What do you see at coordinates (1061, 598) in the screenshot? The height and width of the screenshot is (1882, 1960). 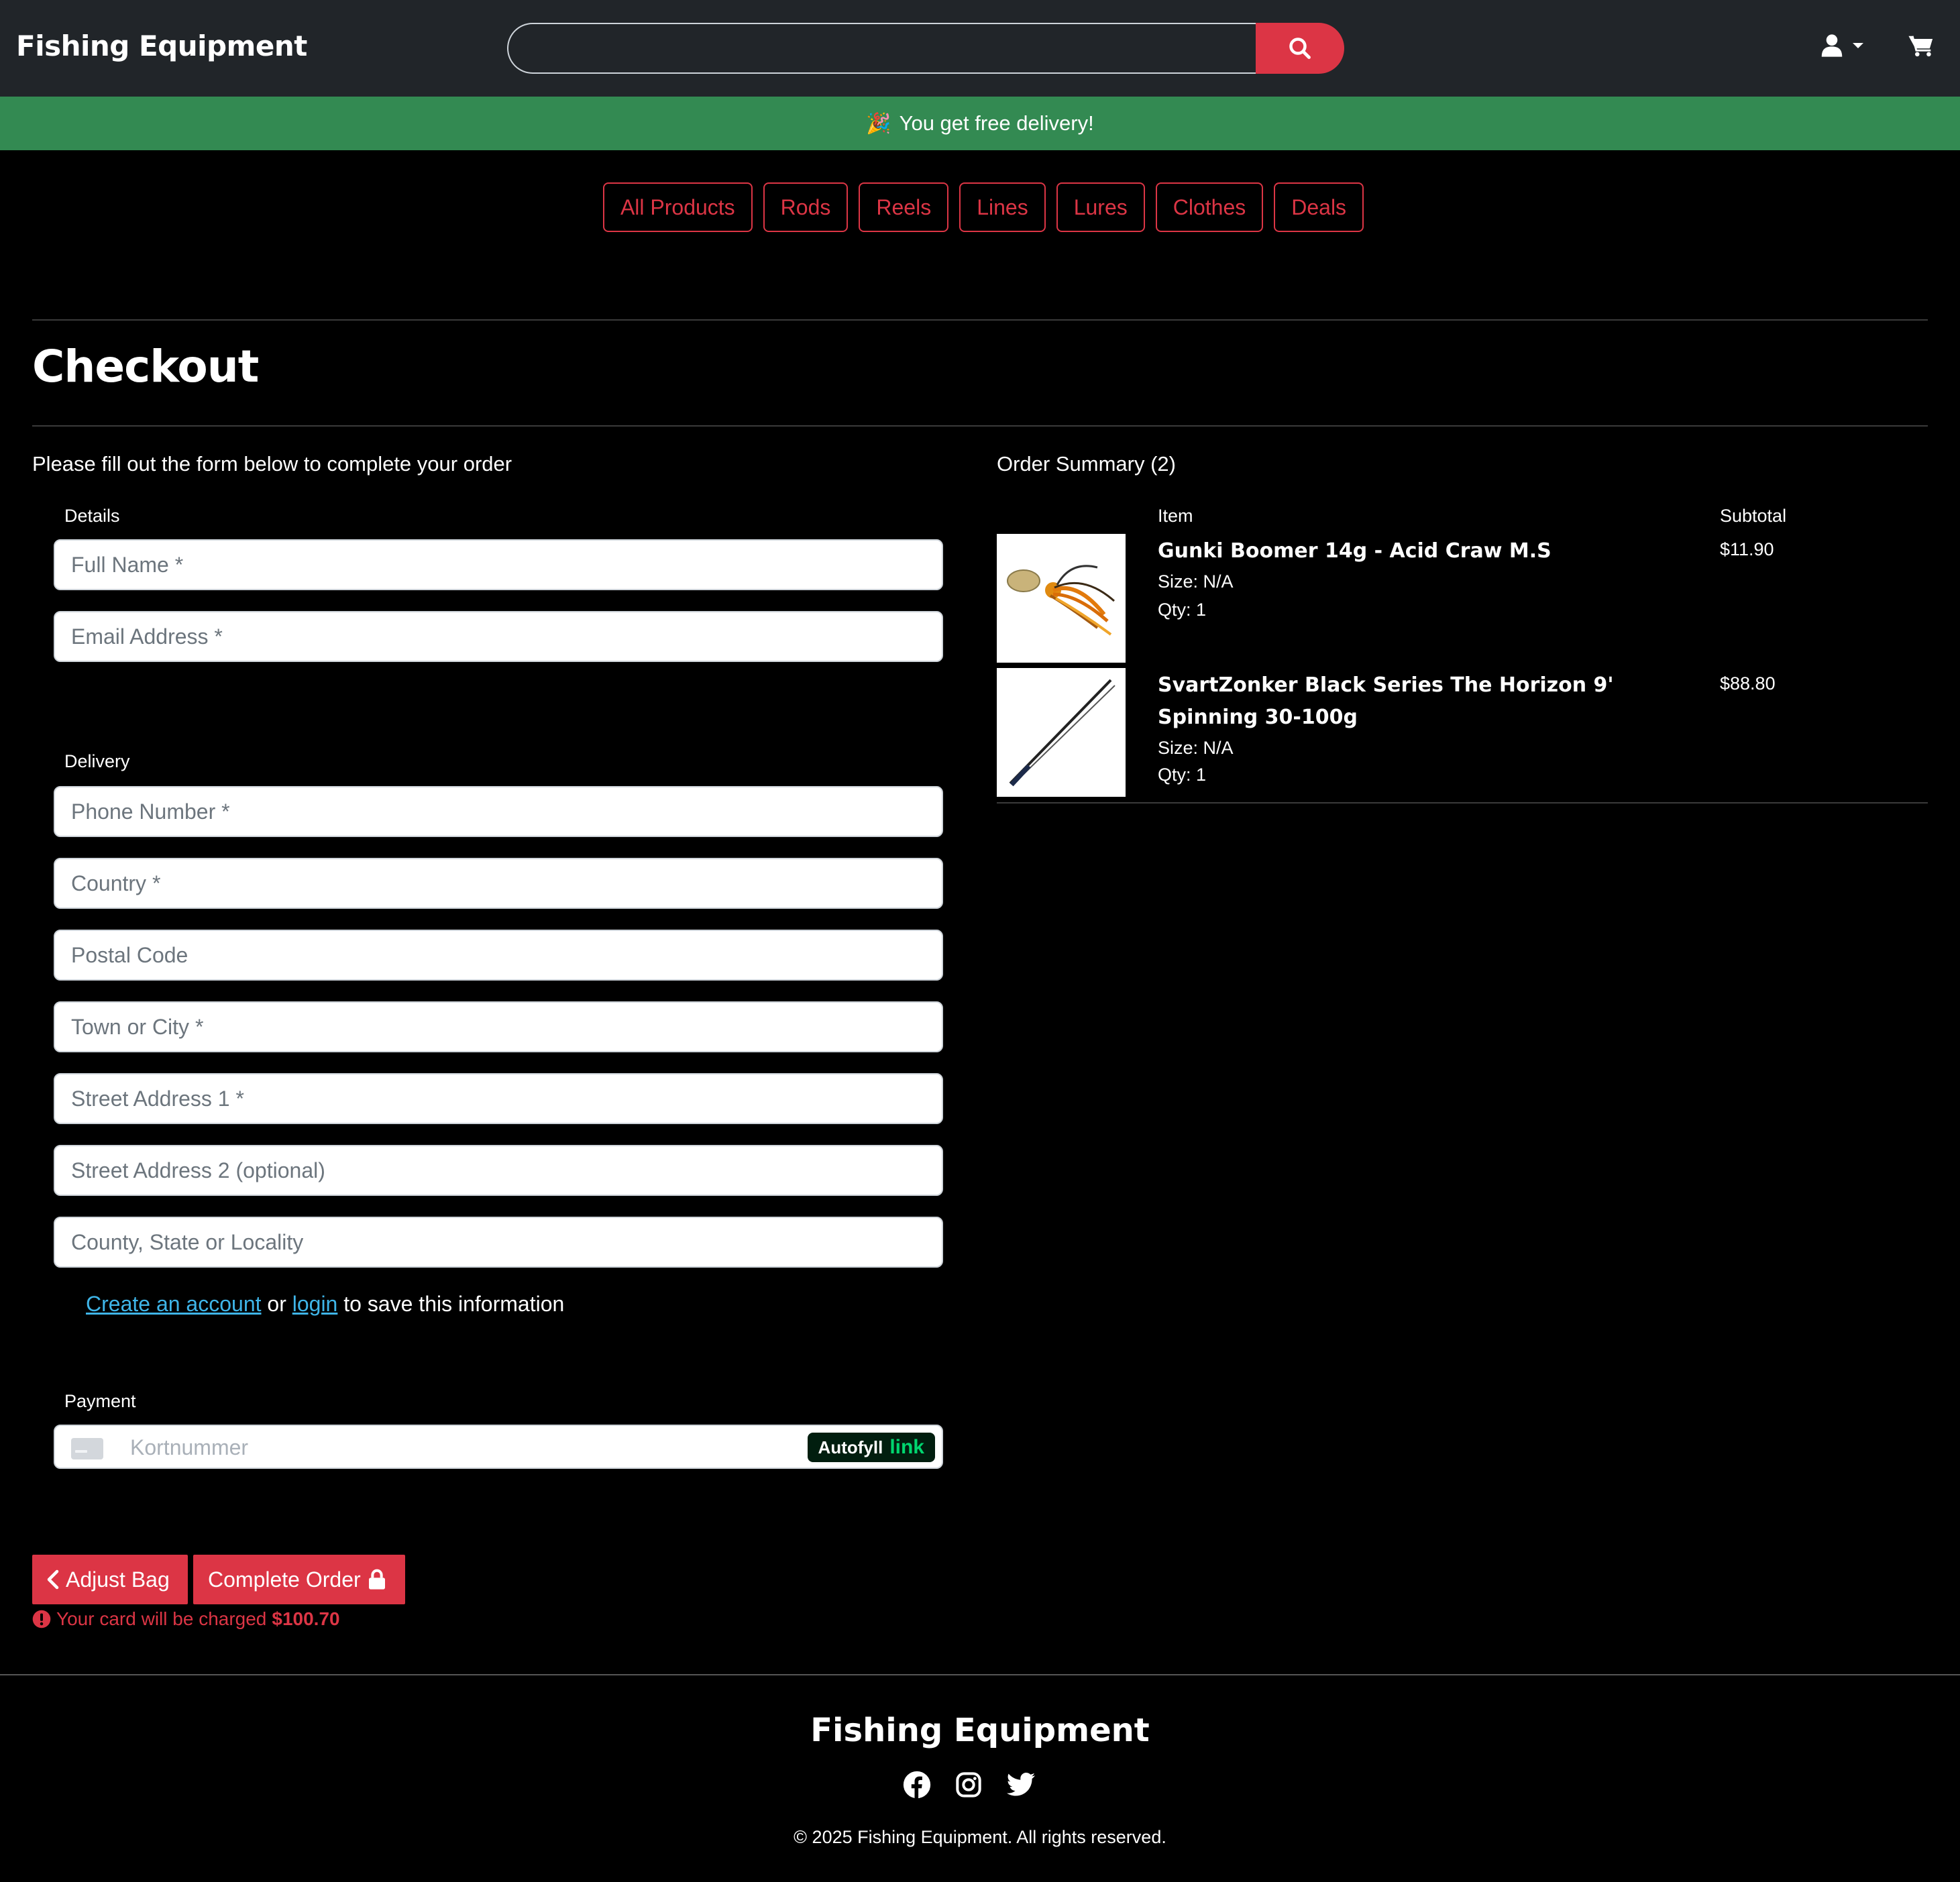 I see `product-image-lure` at bounding box center [1061, 598].